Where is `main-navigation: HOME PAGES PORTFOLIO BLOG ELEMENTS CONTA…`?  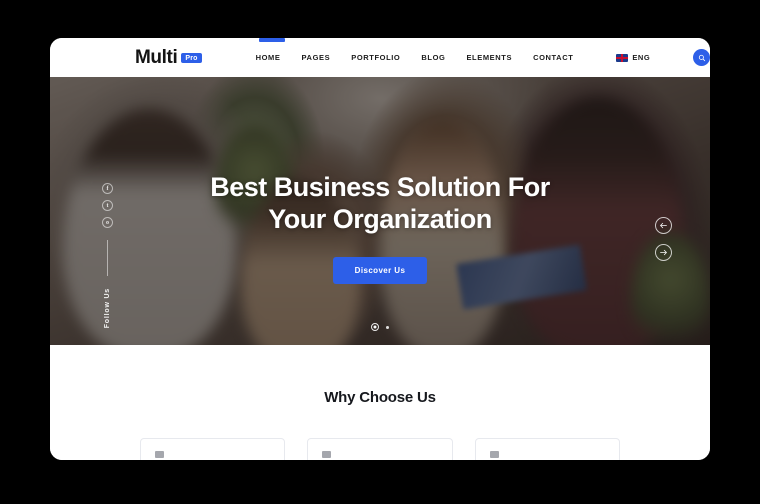
main-navigation: HOME PAGES PORTFOLIO BLOG ELEMENTS CONTA… is located at coordinates (483, 57).